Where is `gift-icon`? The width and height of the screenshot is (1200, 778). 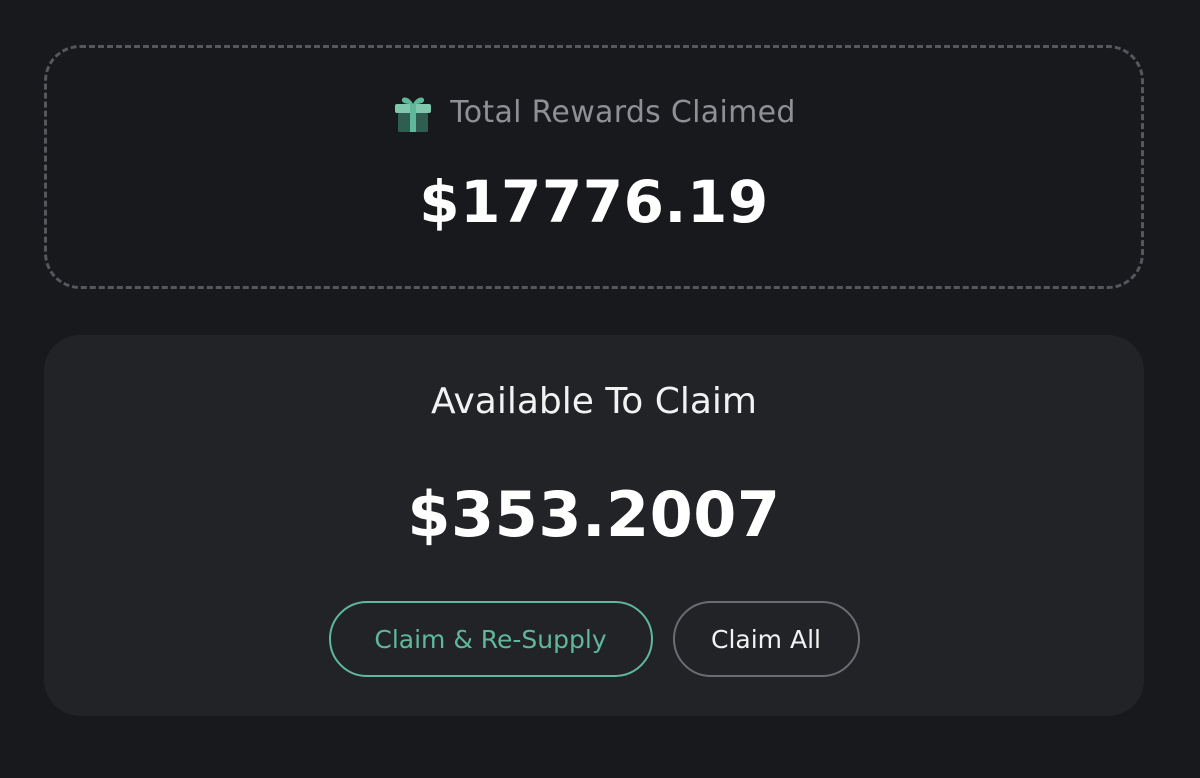 gift-icon is located at coordinates (413, 113).